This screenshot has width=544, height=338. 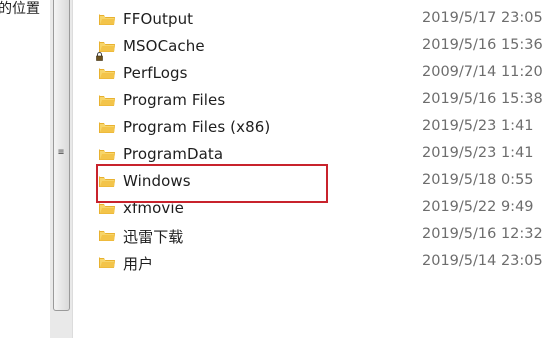 What do you see at coordinates (153, 237) in the screenshot?
I see `file-name: 迅雷下载` at bounding box center [153, 237].